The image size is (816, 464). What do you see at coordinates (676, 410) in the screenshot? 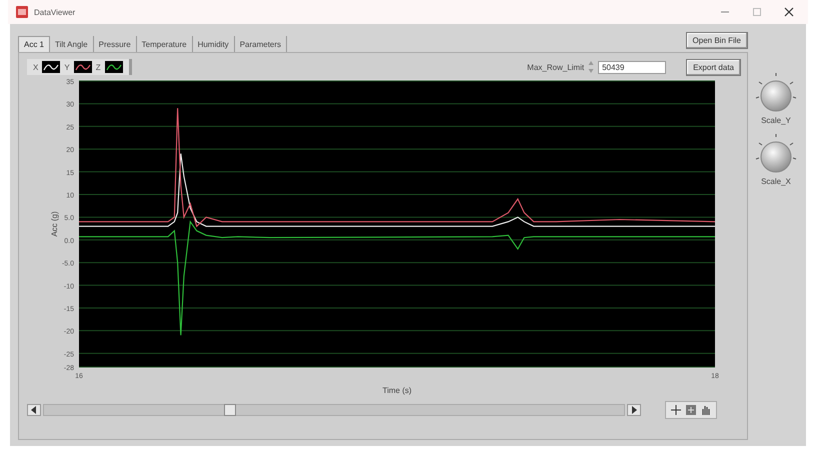
I see `crosshair-icon` at bounding box center [676, 410].